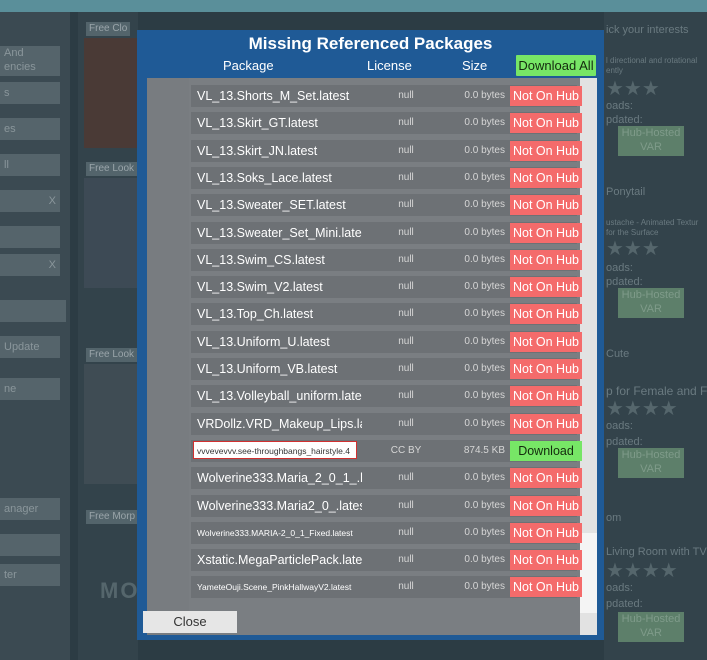  Describe the element at coordinates (279, 560) in the screenshot. I see `package-name: Xstatic.MegaParticlePack.latest` at that location.